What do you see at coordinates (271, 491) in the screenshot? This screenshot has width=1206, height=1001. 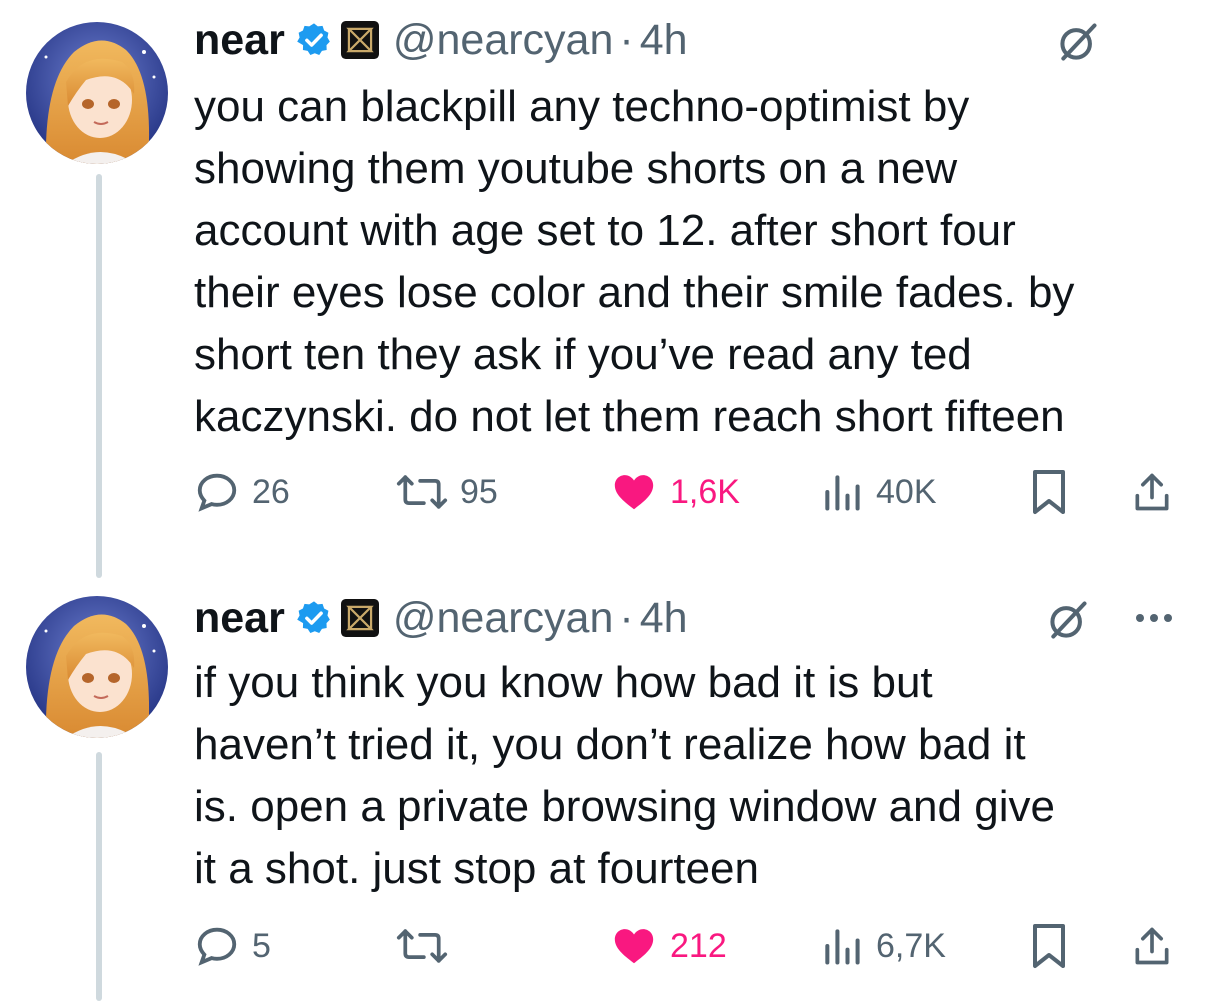 I see `reply-count: 26` at bounding box center [271, 491].